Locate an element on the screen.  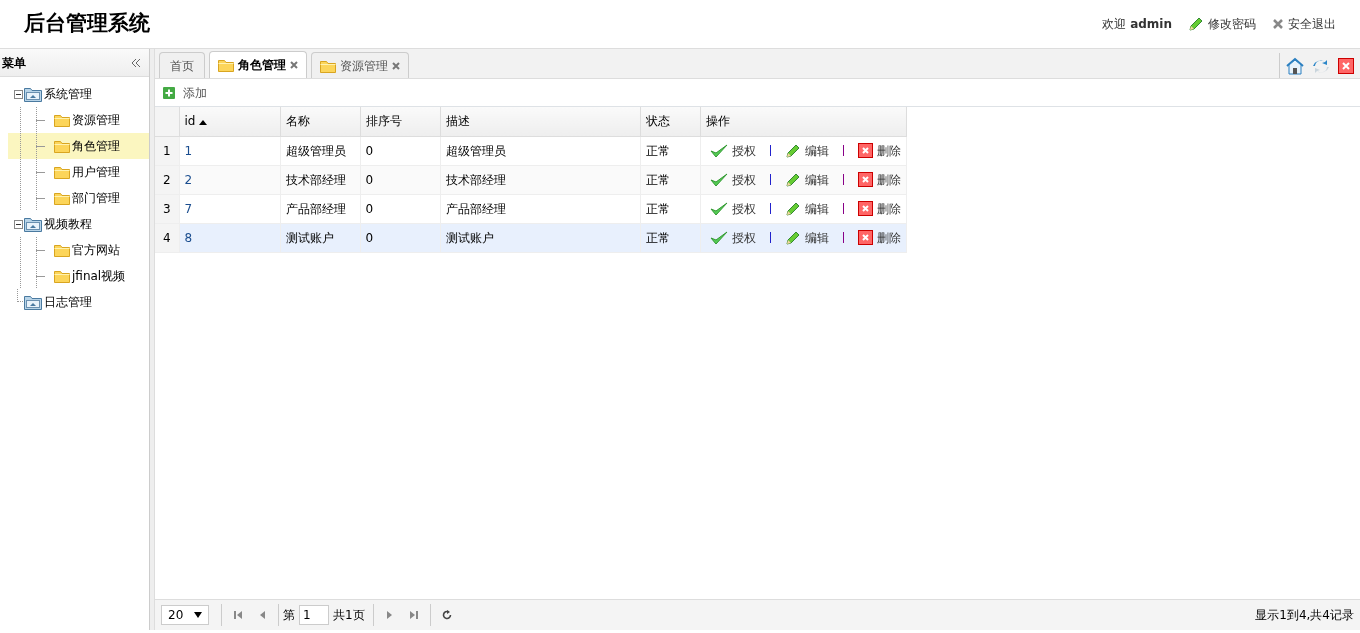
table-row: 2 2 技术部经理 0 技术部经理 正常 授权 编辑 删除 is located at coordinates (530, 179).